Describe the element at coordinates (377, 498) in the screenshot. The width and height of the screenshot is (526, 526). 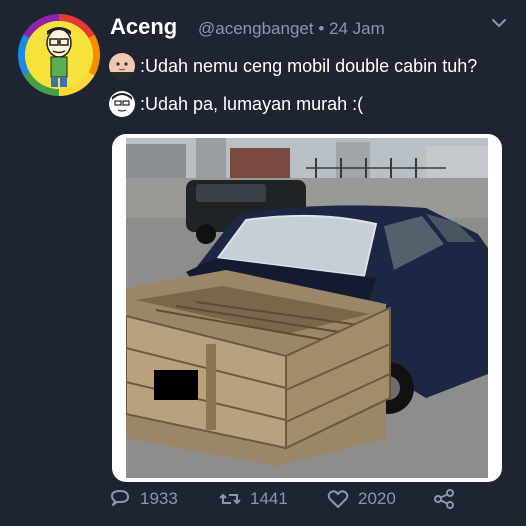
I see `like-count: 2020` at that location.